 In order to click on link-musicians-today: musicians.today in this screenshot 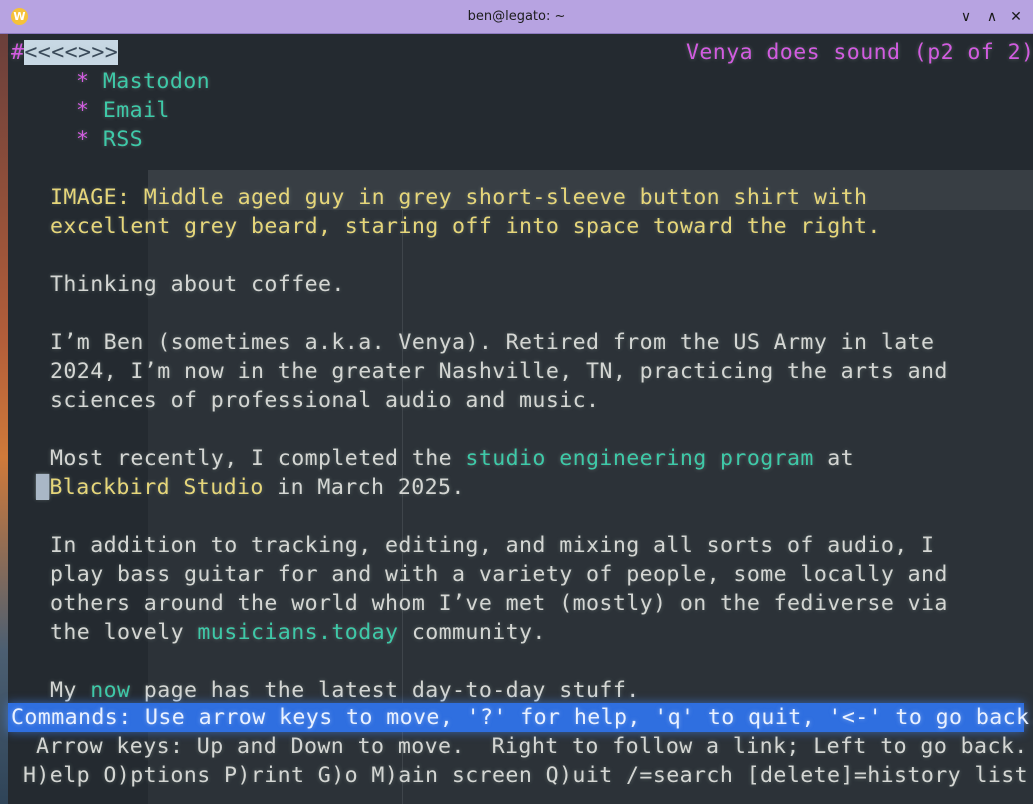, I will do `click(297, 632)`.